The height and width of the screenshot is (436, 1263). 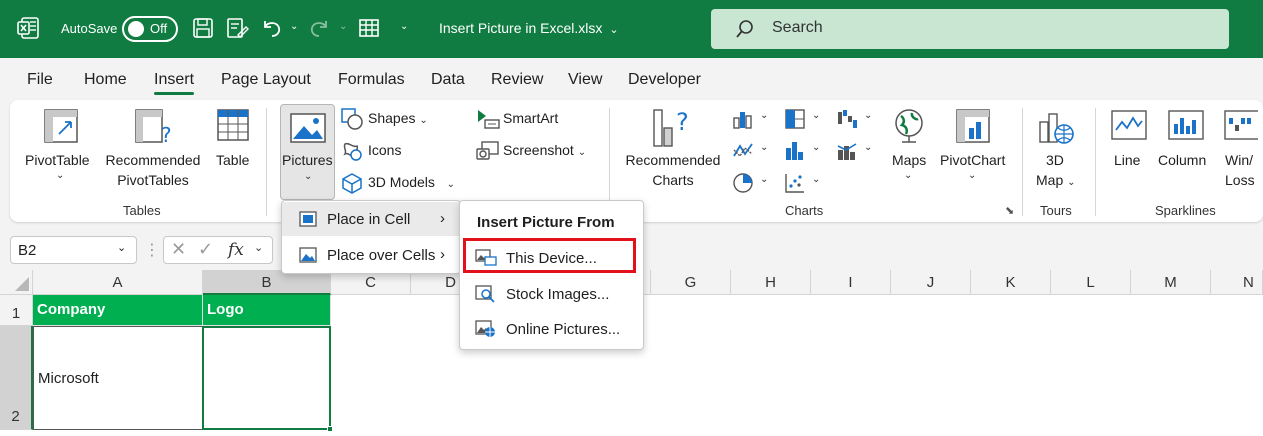 What do you see at coordinates (236, 250) in the screenshot?
I see `insert-function-icon: fx` at bounding box center [236, 250].